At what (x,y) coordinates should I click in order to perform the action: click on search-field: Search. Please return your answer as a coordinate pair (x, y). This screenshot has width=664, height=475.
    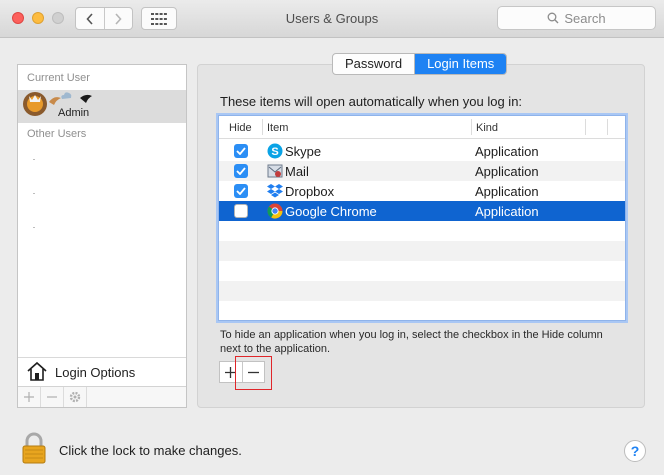
    Looking at the image, I should click on (576, 18).